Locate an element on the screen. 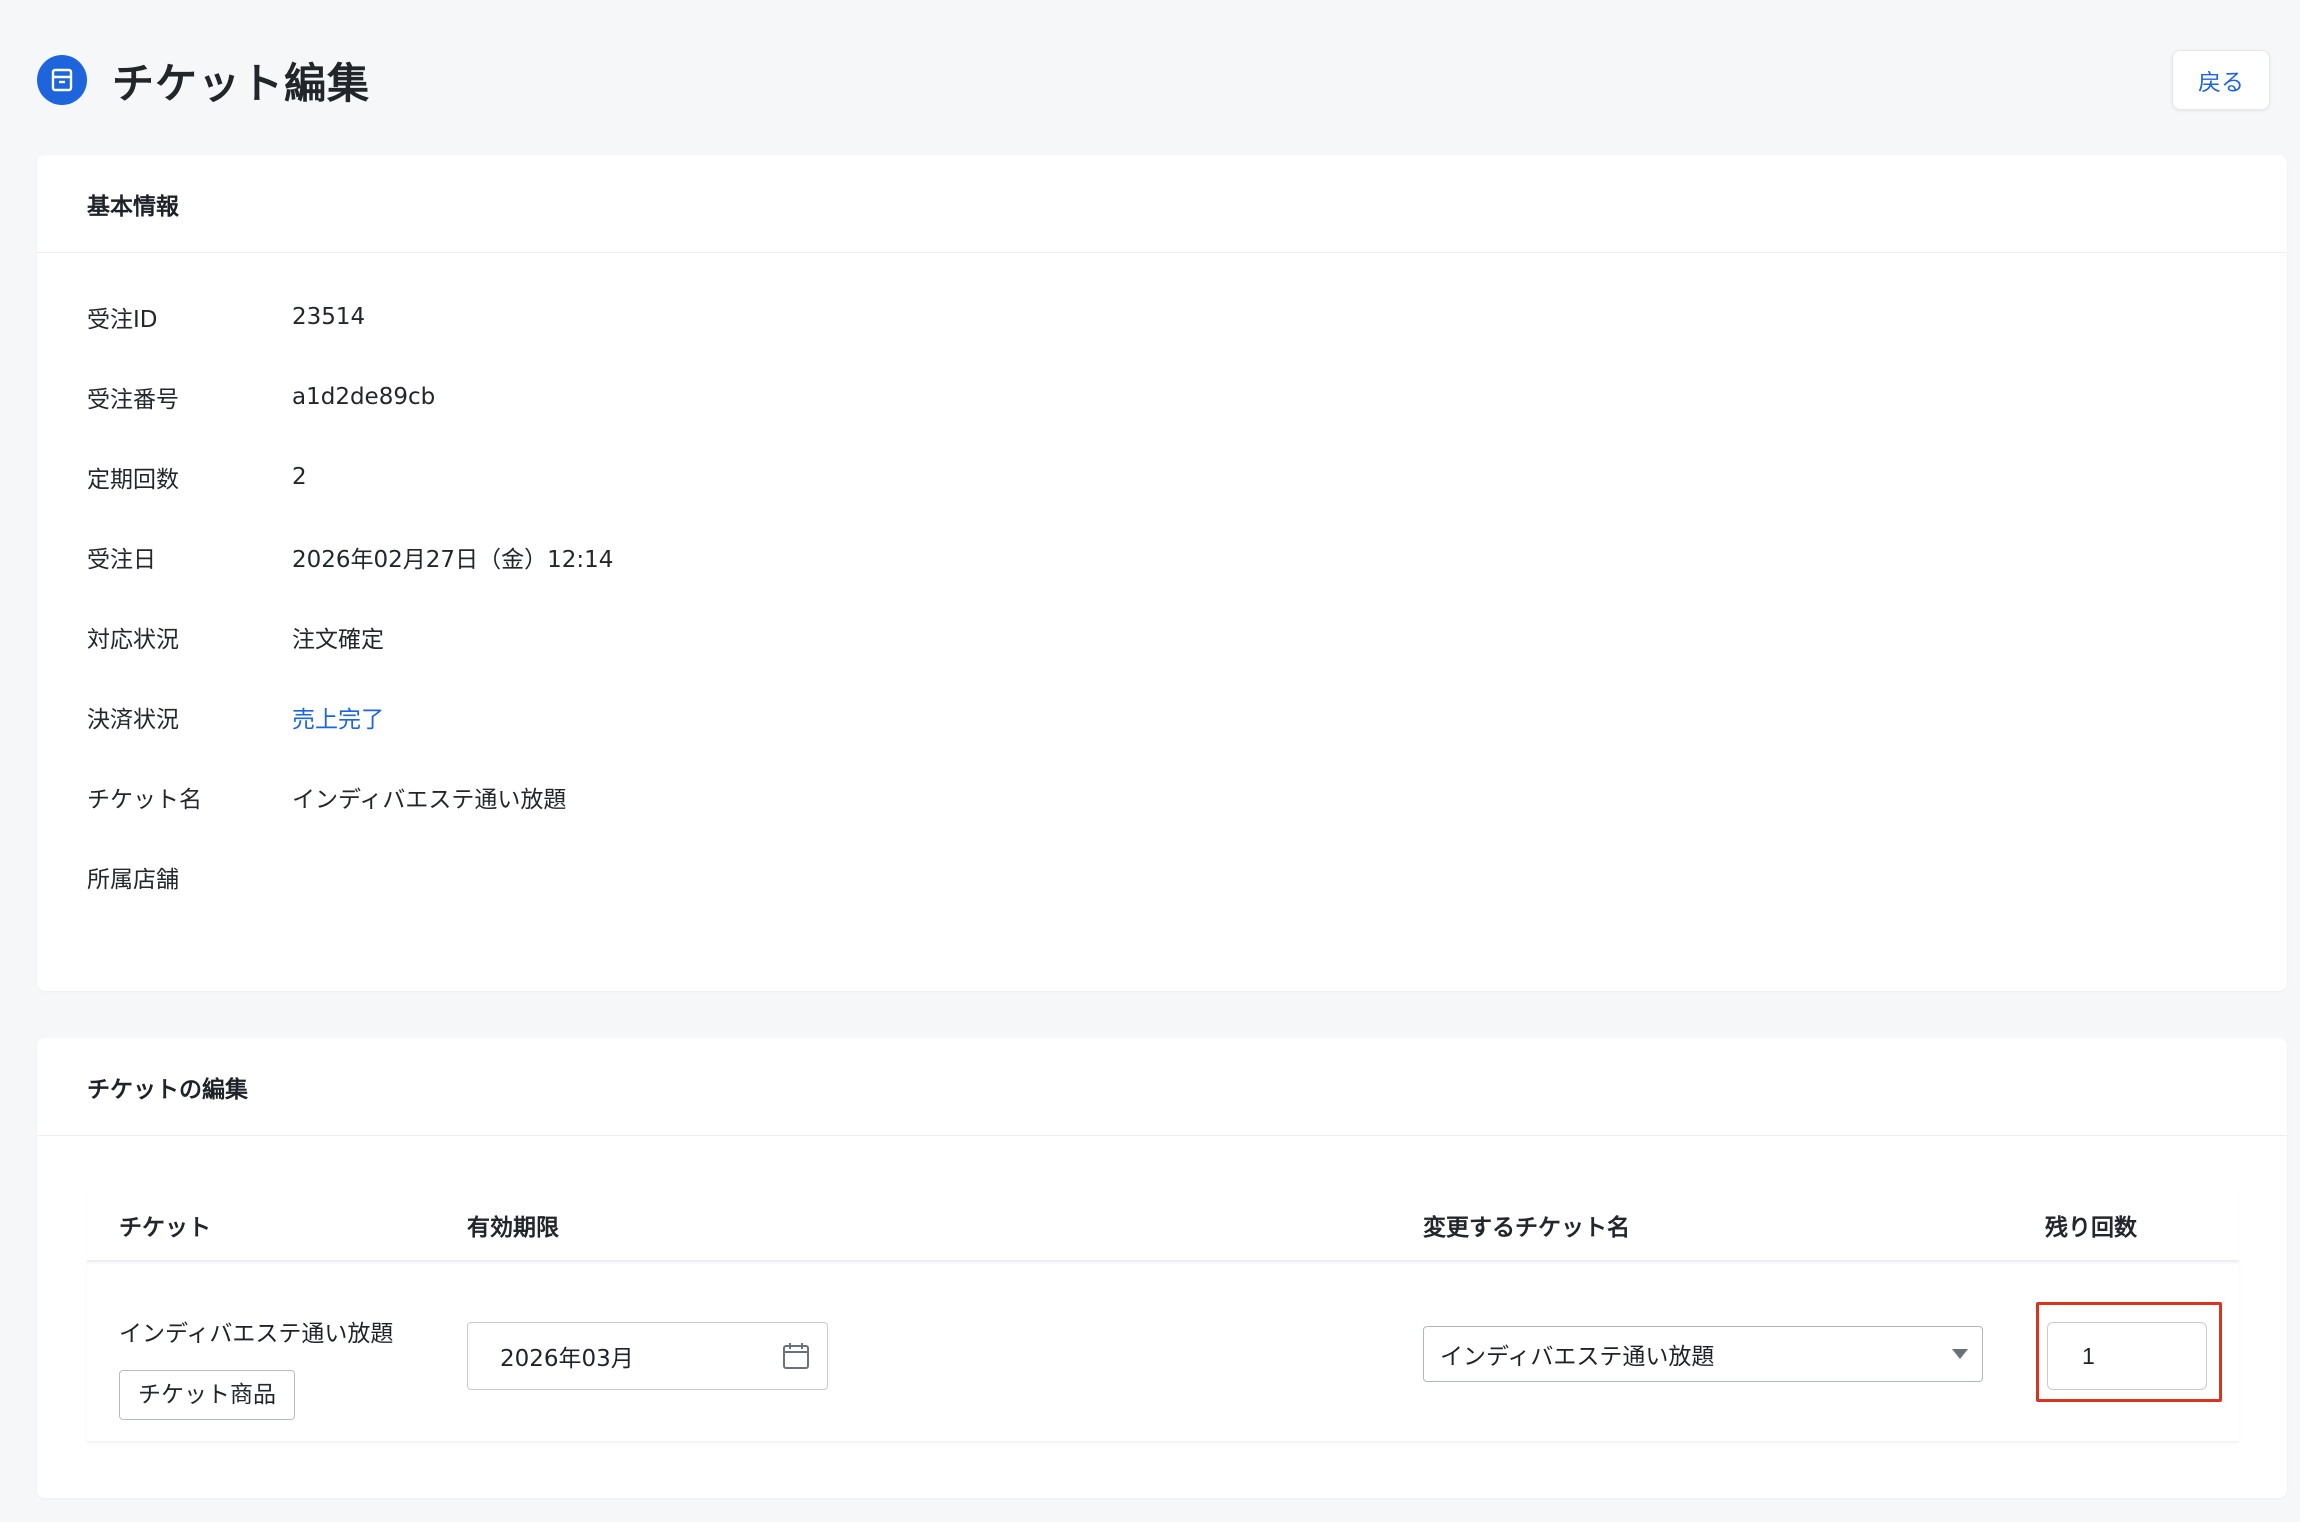 This screenshot has width=2300, height=1522. info-row-subscription-count: 定期回数 2 is located at coordinates (1162, 477).